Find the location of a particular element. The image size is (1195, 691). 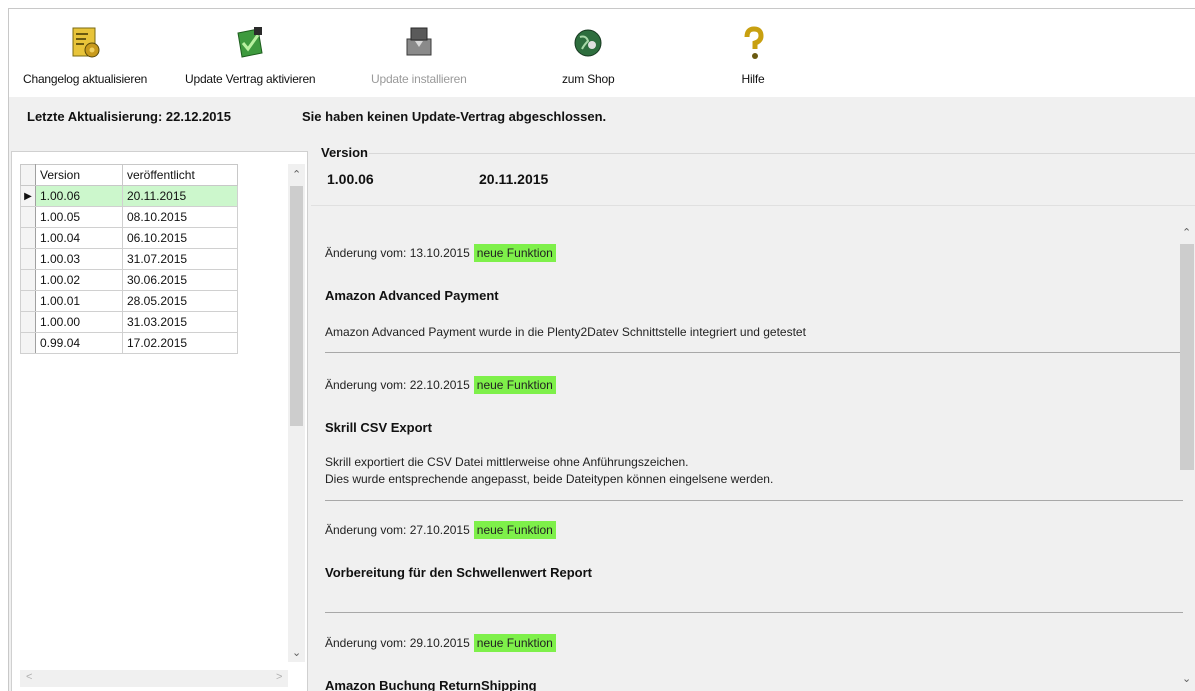

version-cell: 1.00.06 is located at coordinates (79, 196).